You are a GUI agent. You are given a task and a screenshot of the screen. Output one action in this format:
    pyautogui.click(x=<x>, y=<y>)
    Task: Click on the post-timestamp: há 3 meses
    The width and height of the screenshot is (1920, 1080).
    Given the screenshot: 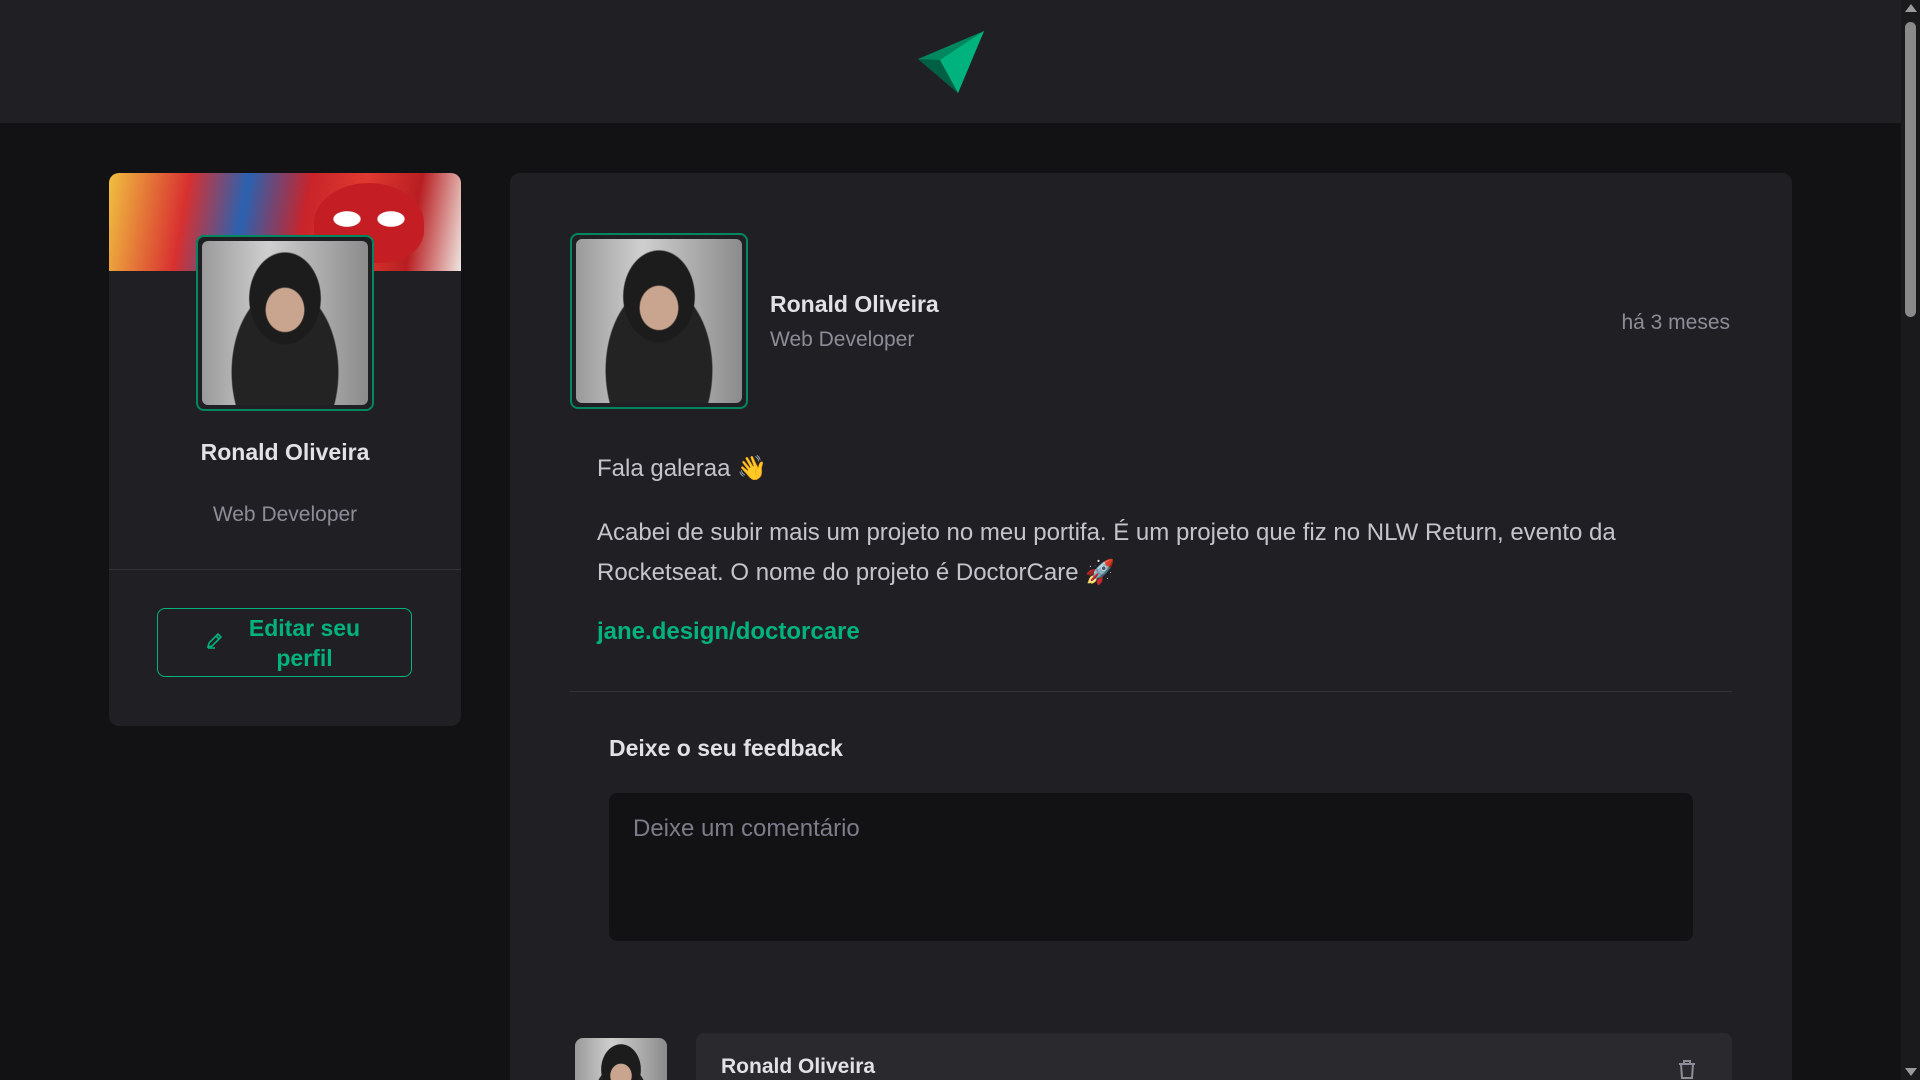 What is the action you would take?
    pyautogui.click(x=1675, y=322)
    